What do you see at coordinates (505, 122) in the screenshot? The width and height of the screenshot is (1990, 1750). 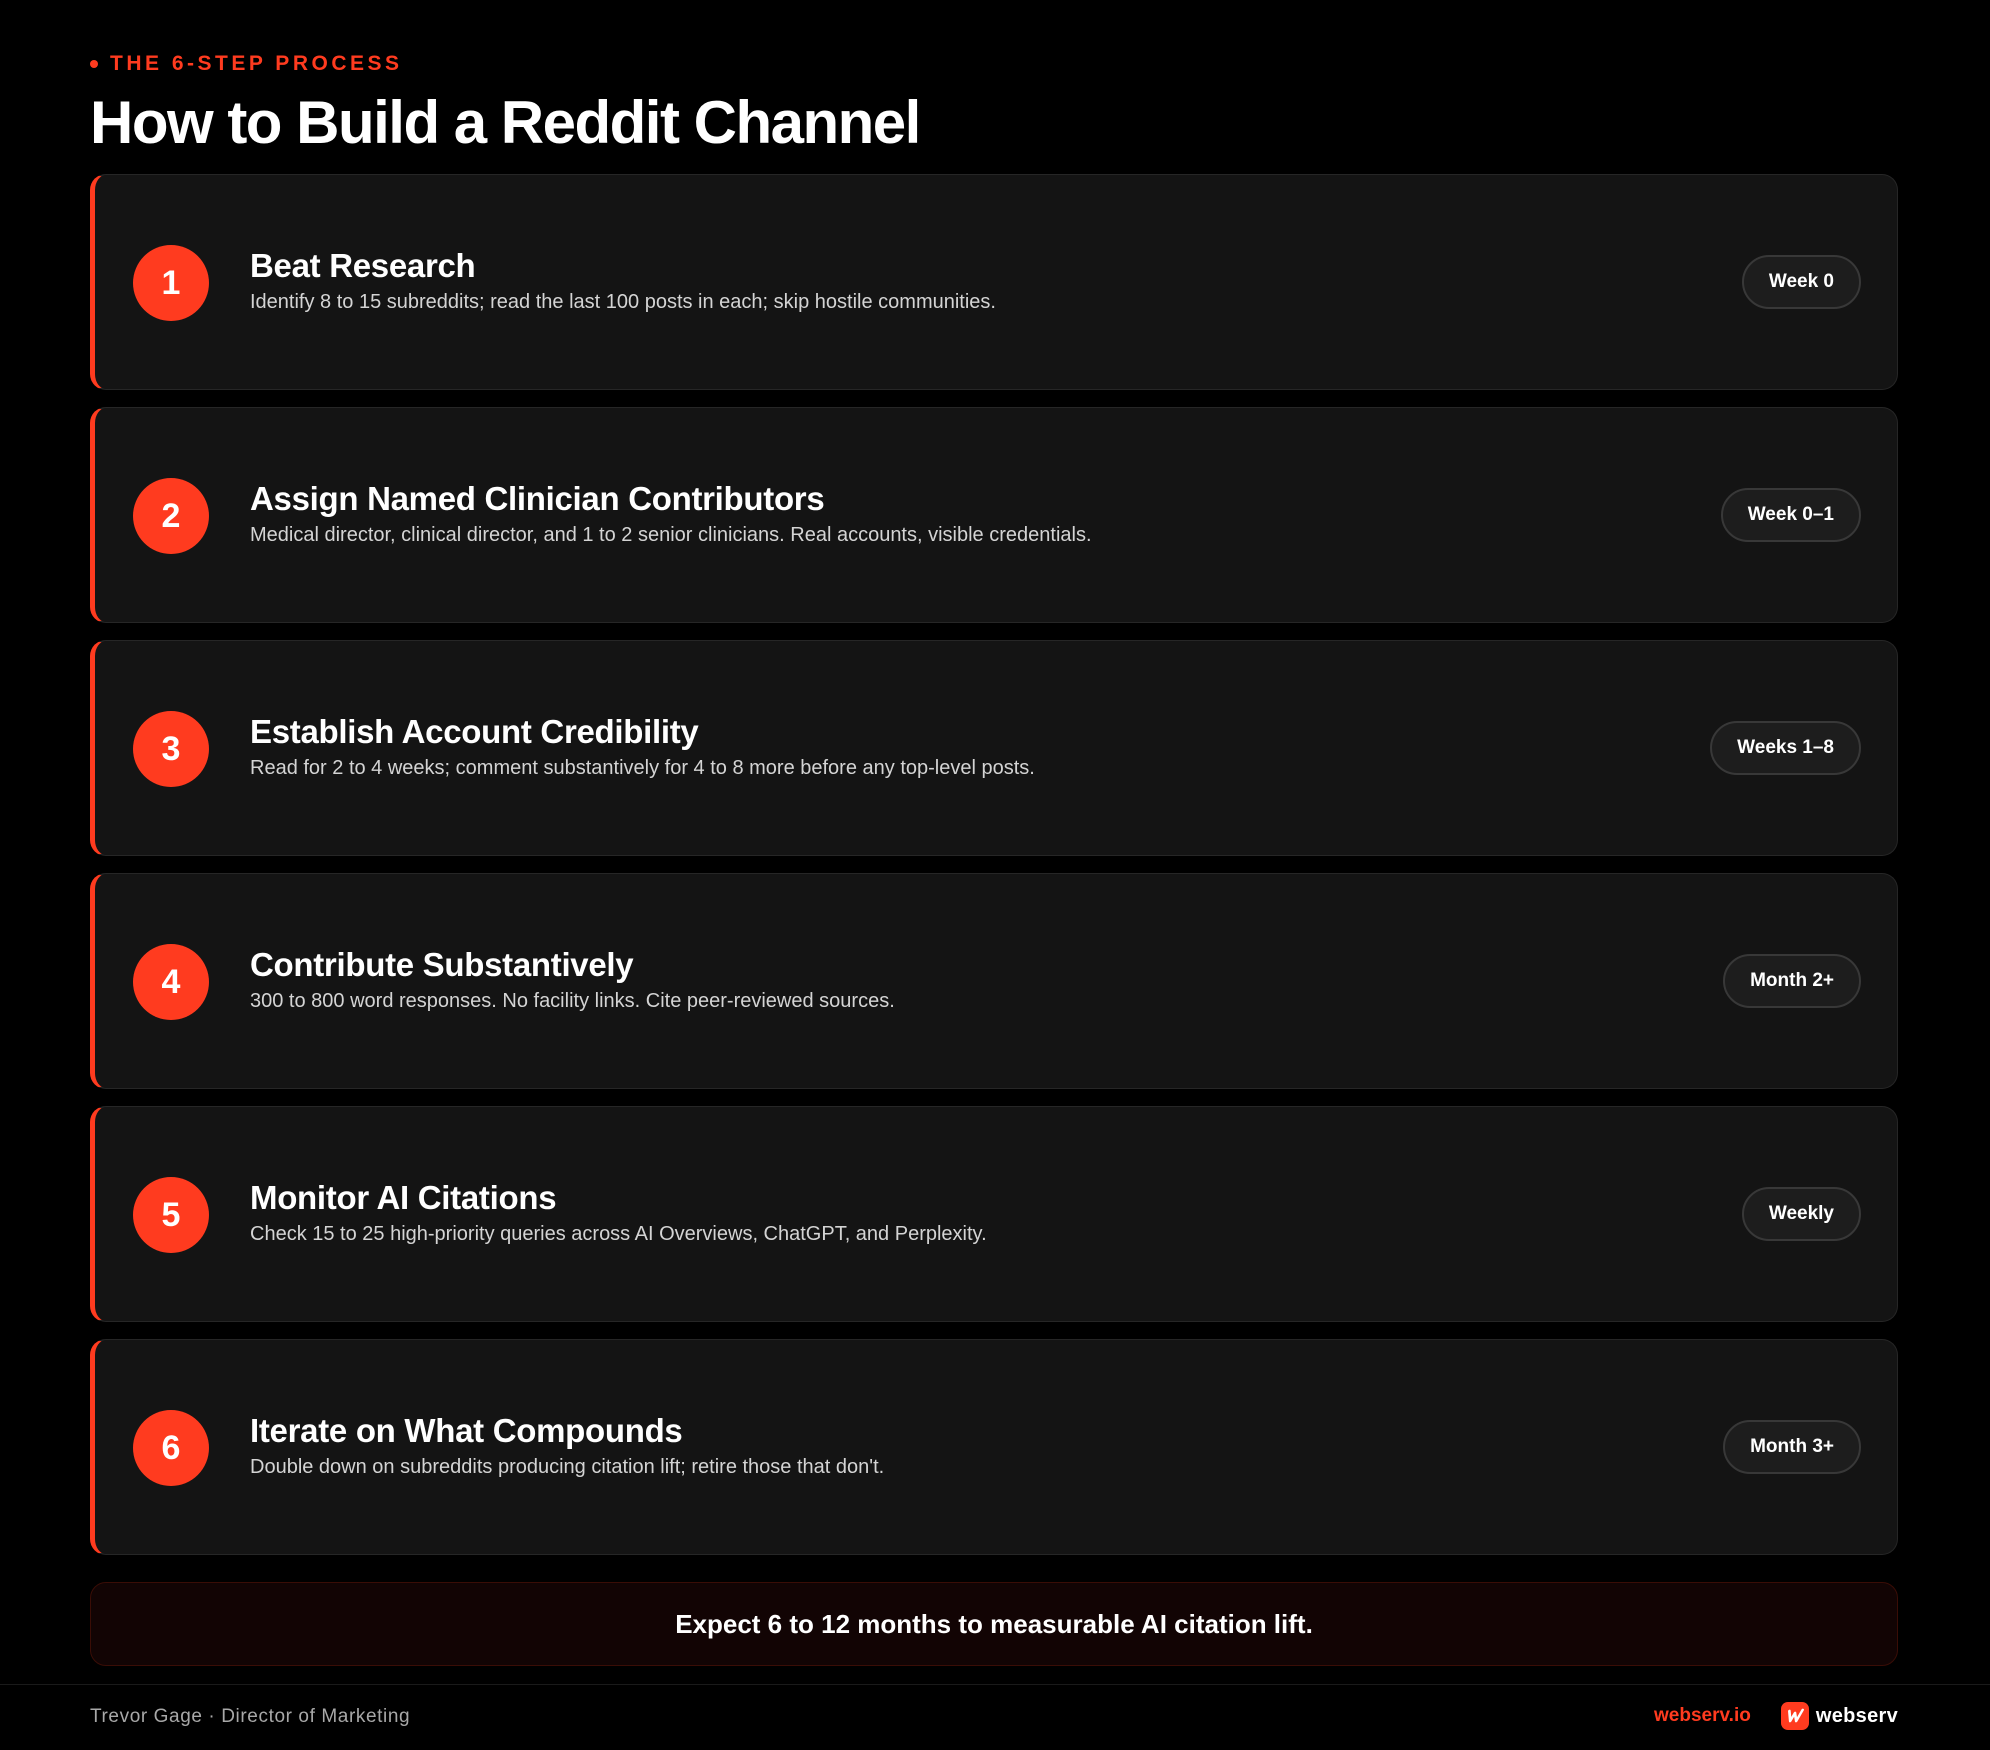 I see `page-title: How to Build a Reddit Channel` at bounding box center [505, 122].